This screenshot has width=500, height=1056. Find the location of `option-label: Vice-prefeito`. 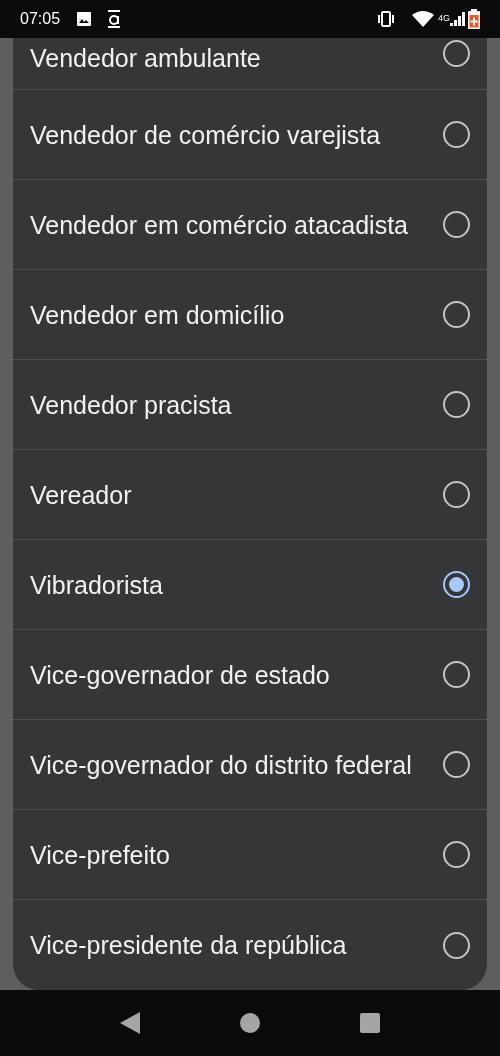

option-label: Vice-prefeito is located at coordinates (100, 855).